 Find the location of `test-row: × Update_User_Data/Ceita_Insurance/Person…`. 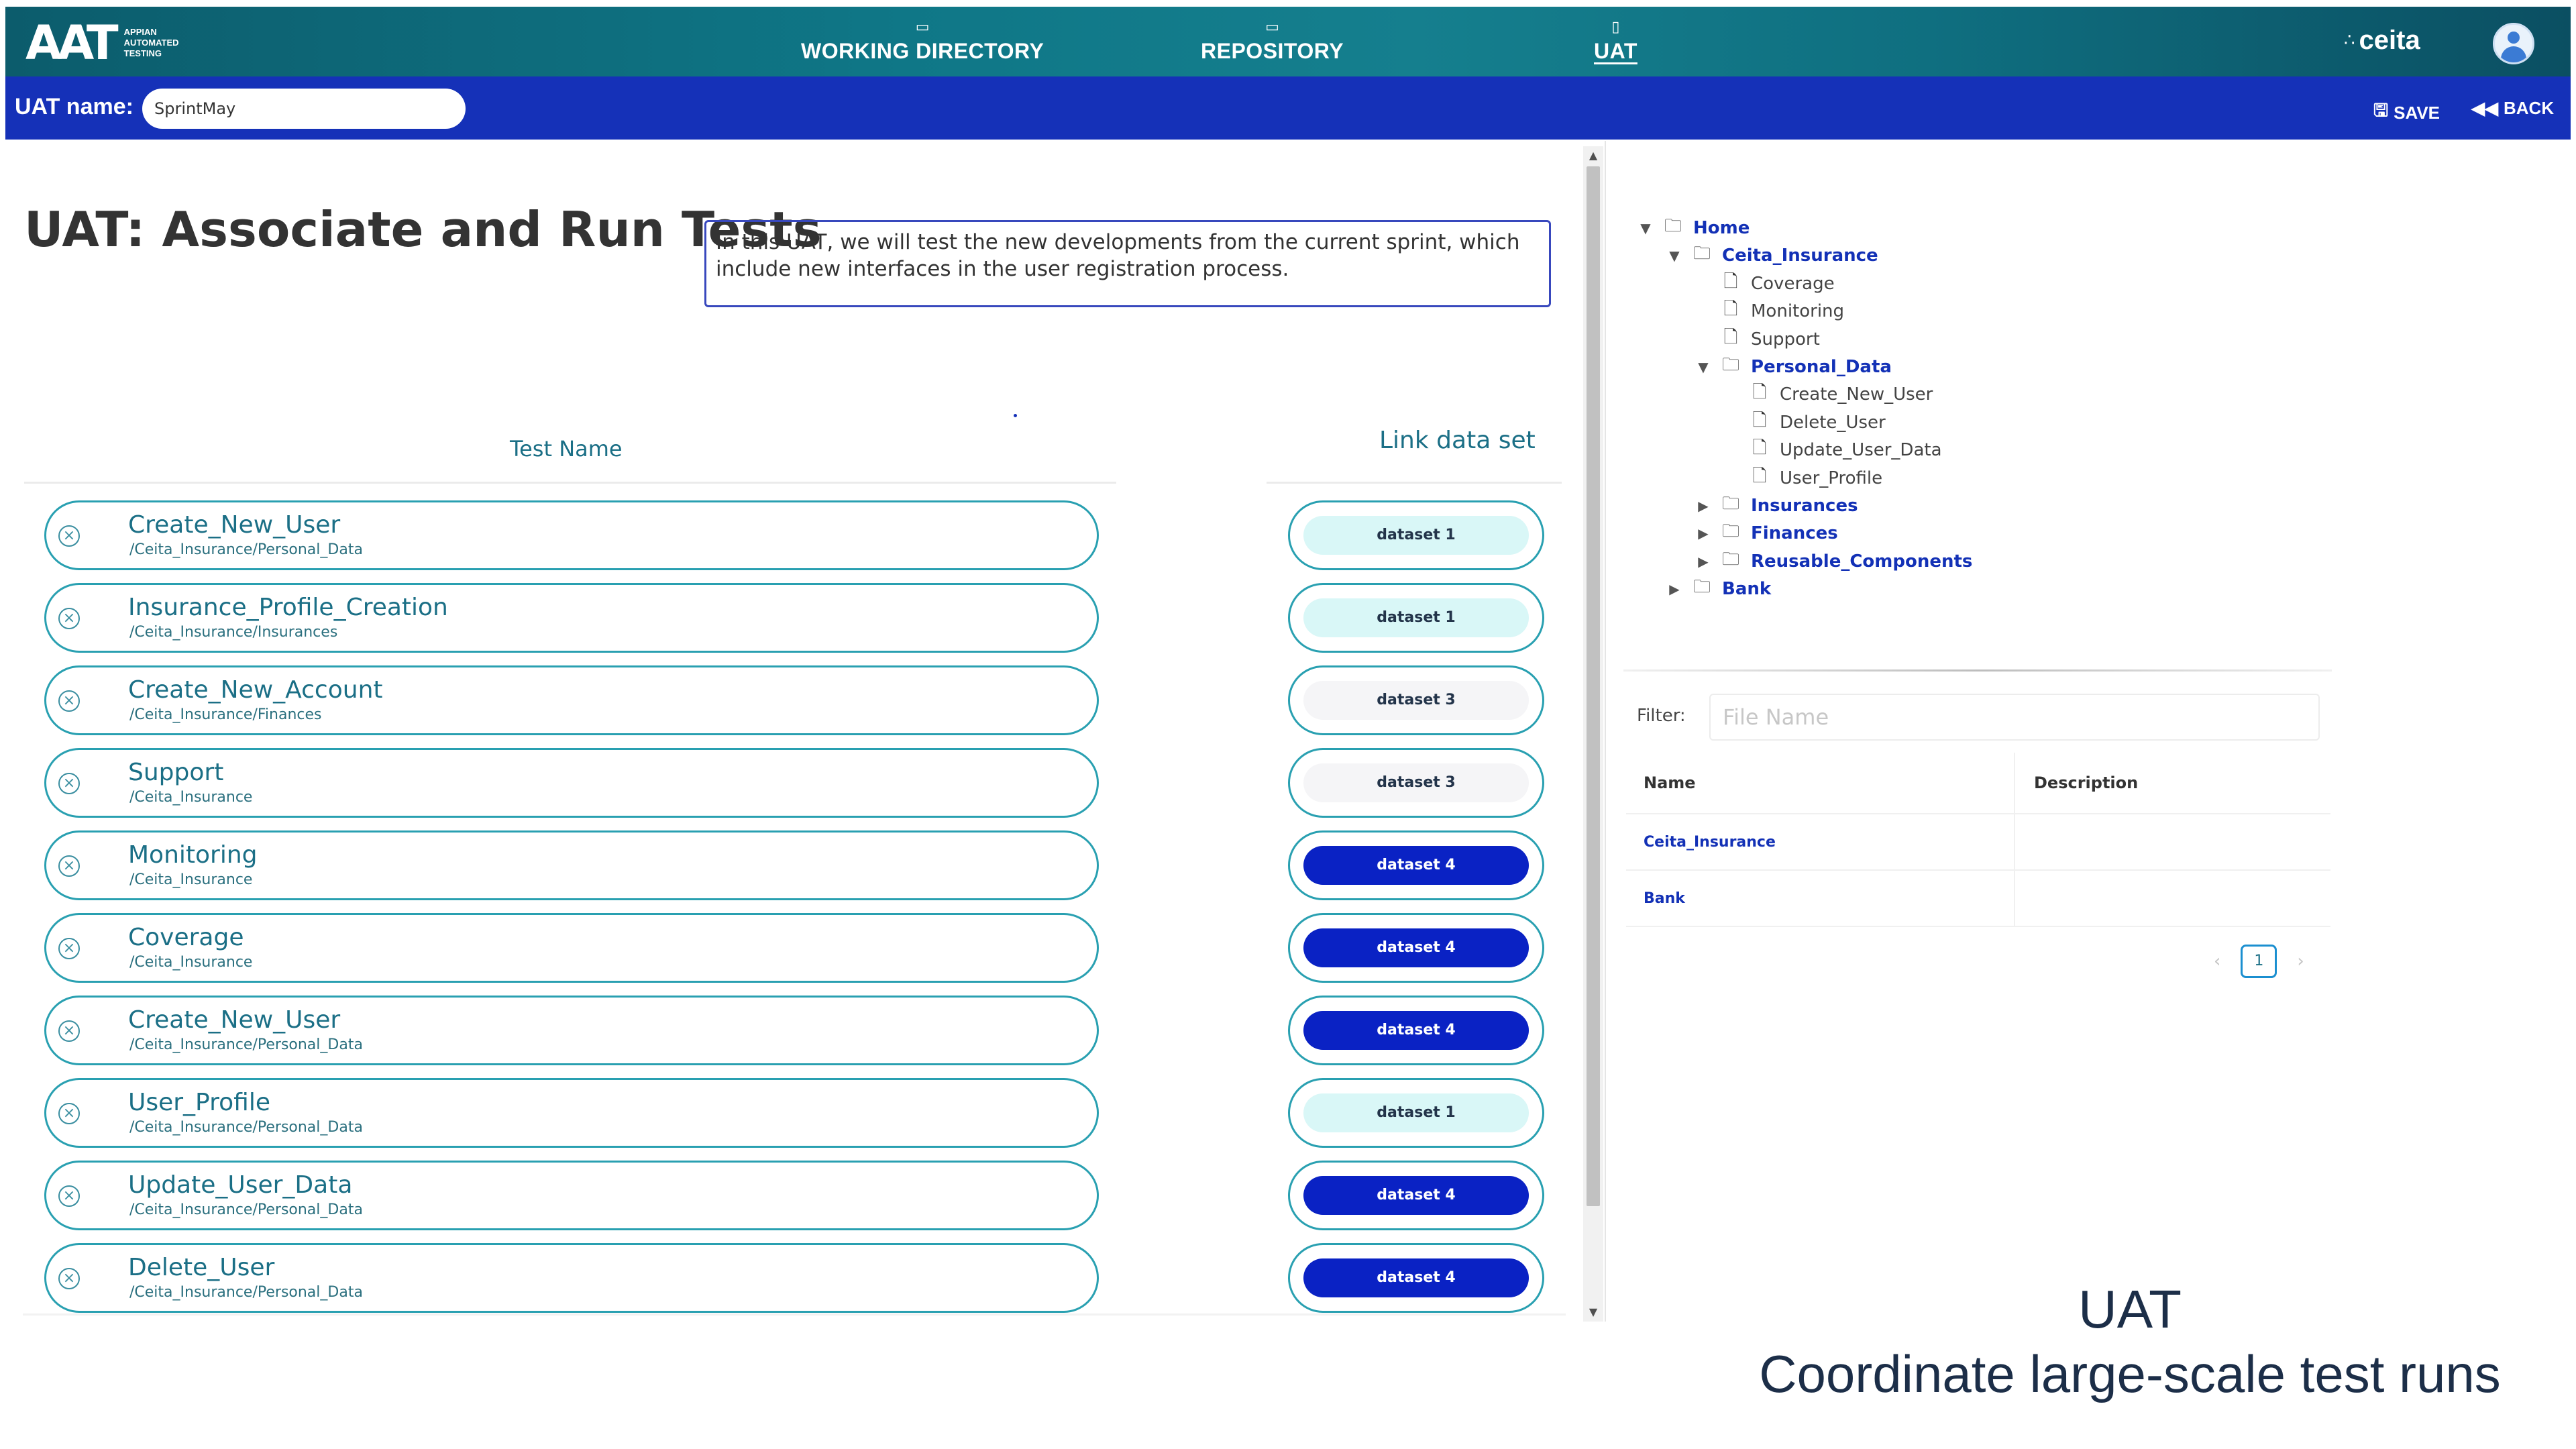

test-row: × Update_User_Data/Ceita_Insurance/Person… is located at coordinates (571, 1195).